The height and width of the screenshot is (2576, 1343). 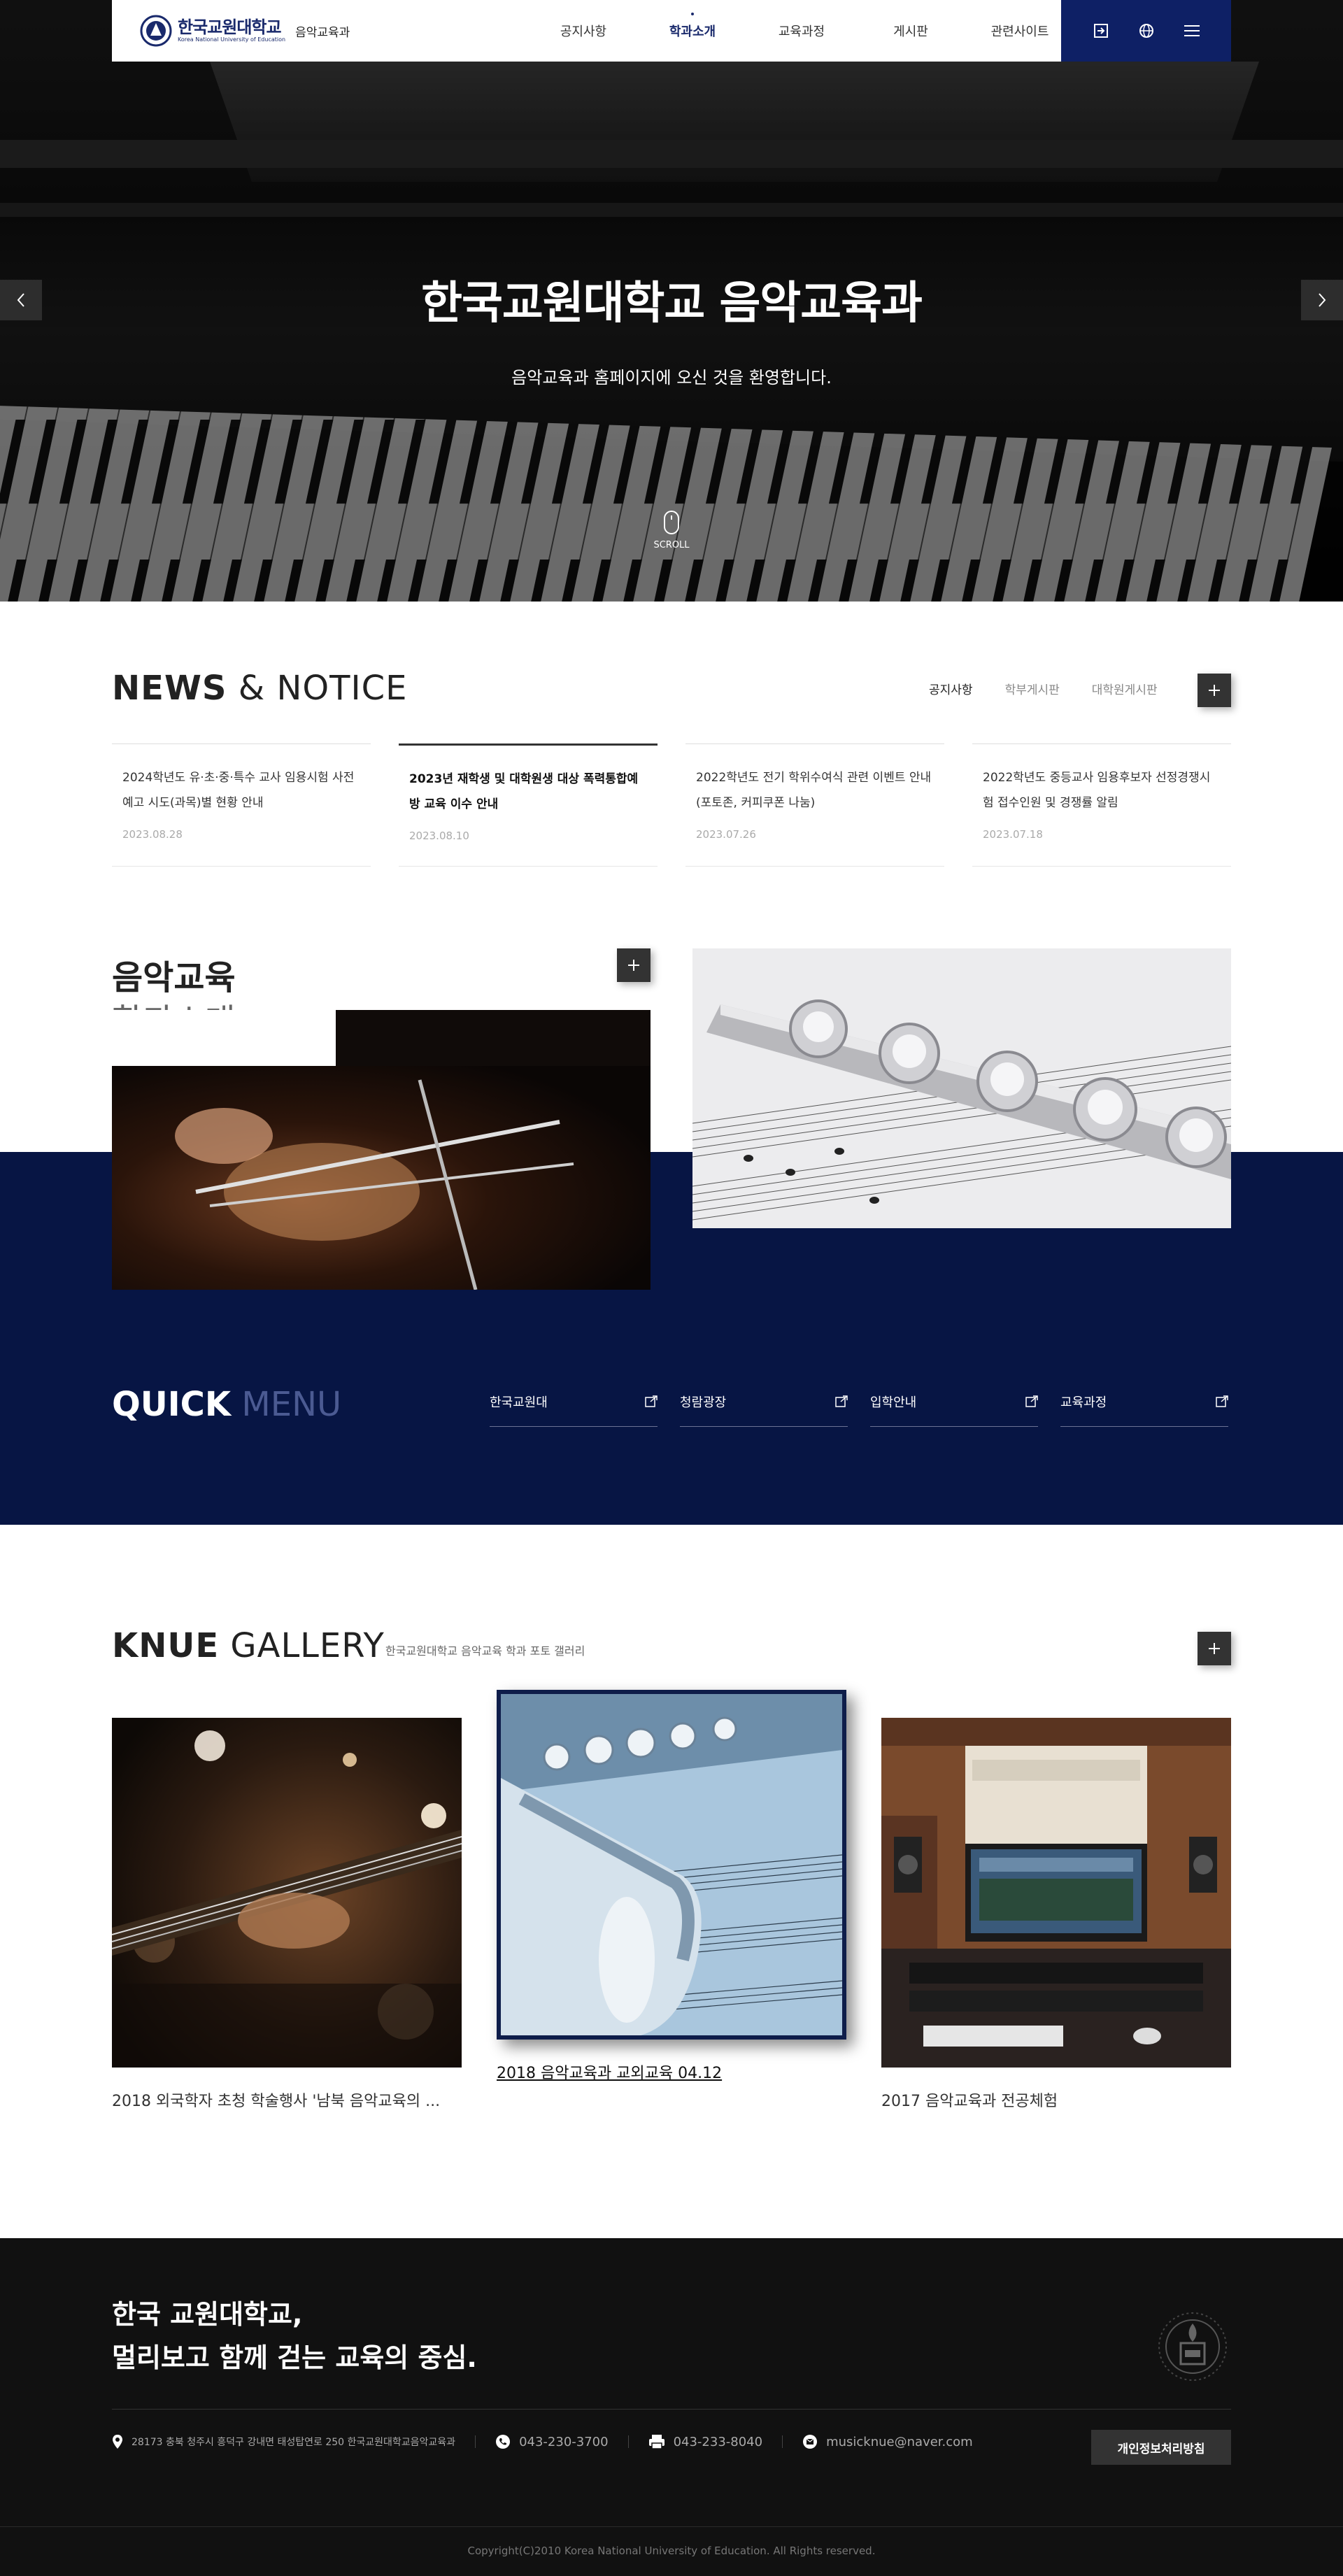 I want to click on footer-slogan: 한국 교원대학교, 멀리보고 함께 걷는 교육의 중심., so click(x=294, y=2336).